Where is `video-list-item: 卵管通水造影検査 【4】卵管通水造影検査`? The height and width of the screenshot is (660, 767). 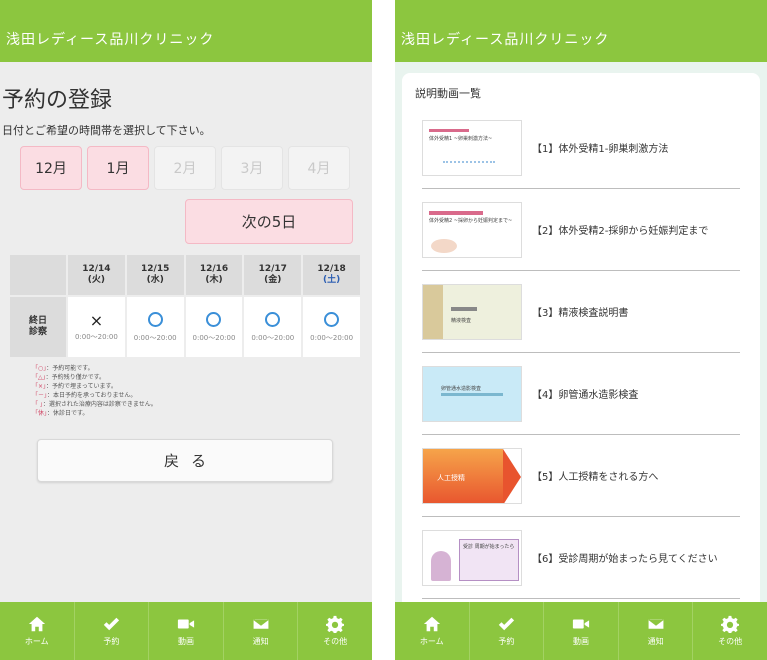
video-list-item: 卵管通水造影検査 【4】卵管通水造影検査 is located at coordinates (581, 394).